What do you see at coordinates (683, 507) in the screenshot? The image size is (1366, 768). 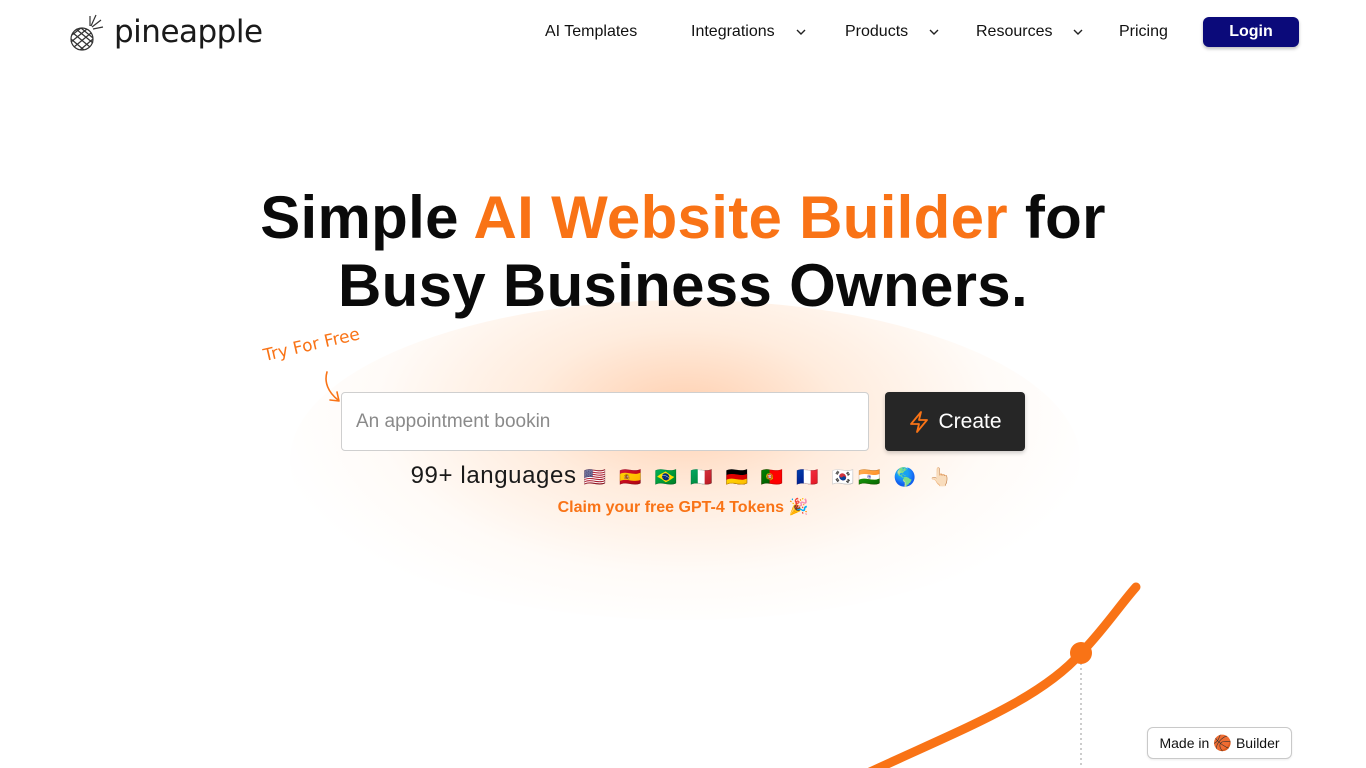 I see `claim-tokens-link: Claim your free GPT-4 Tokens 🎉` at bounding box center [683, 507].